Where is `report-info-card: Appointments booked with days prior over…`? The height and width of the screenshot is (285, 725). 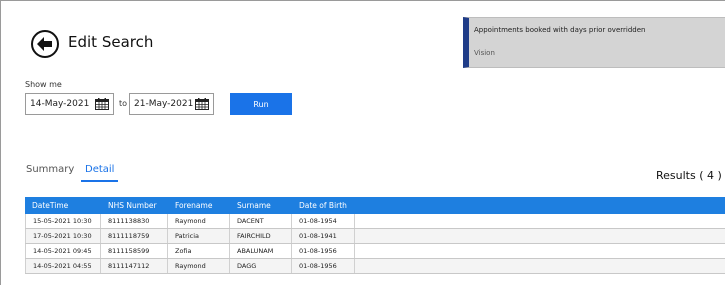 report-info-card: Appointments booked with days prior over… is located at coordinates (594, 42).